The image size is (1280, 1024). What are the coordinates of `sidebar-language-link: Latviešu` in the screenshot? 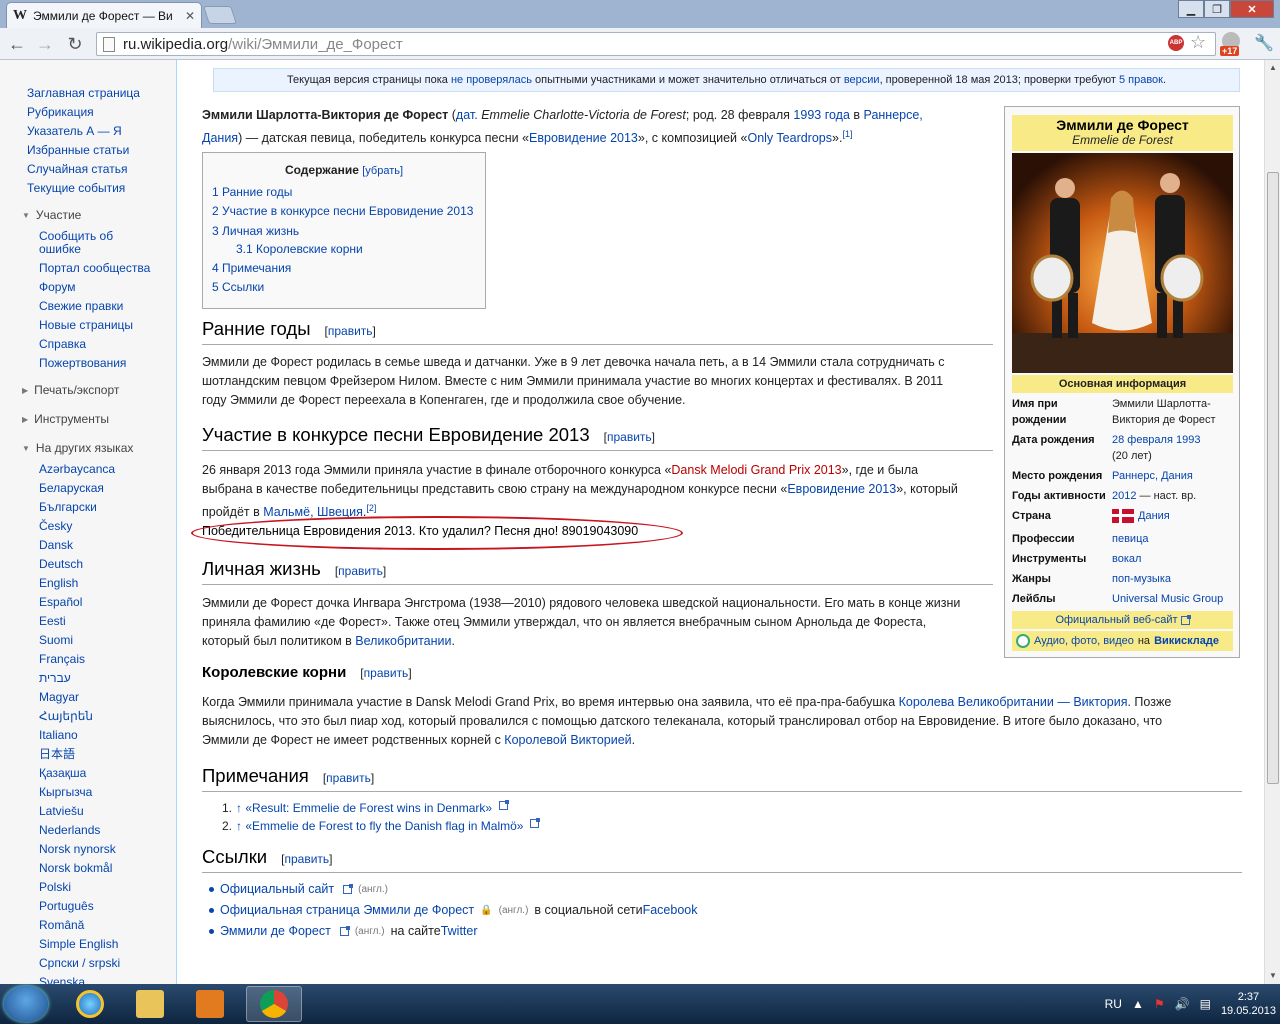 It's located at (61, 811).